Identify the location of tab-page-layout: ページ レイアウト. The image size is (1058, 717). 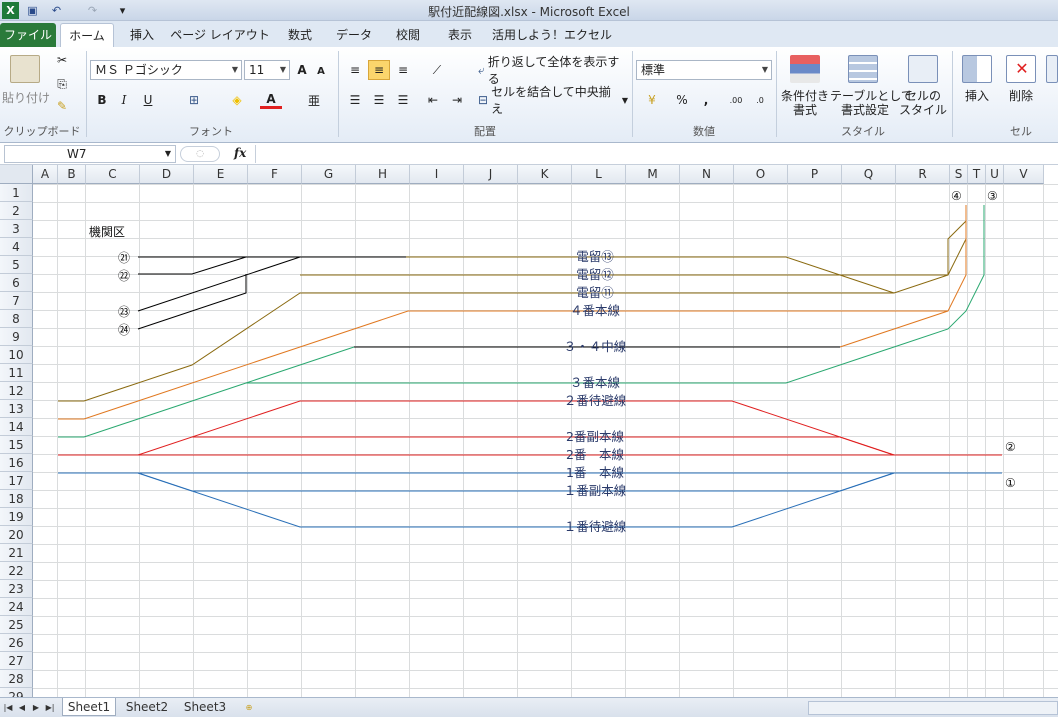
(220, 35).